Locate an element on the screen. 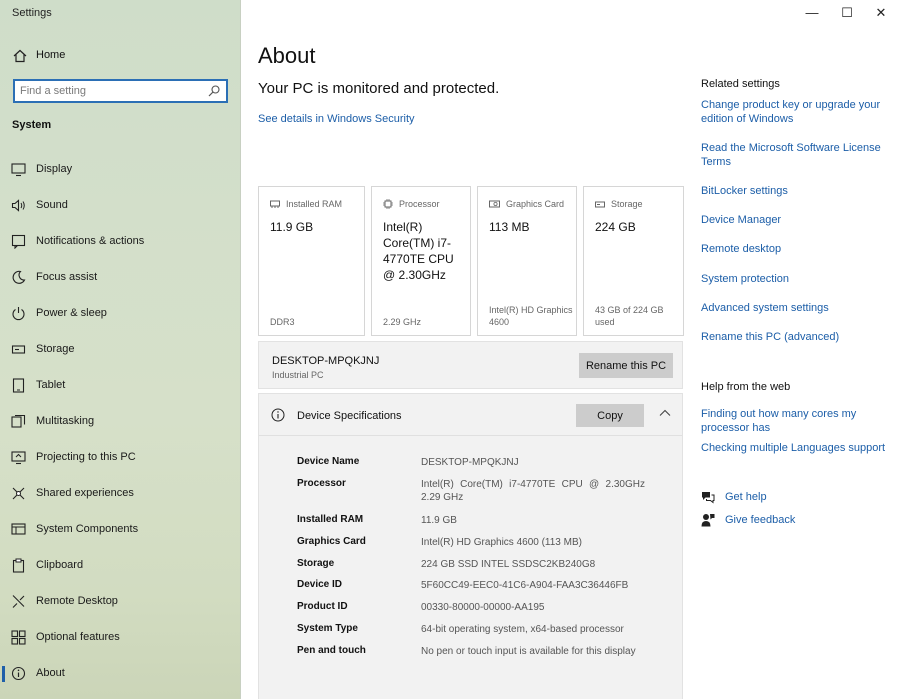 The width and height of the screenshot is (900, 699). sidebar-item-notifications: Notifications & actions is located at coordinates (120, 241).